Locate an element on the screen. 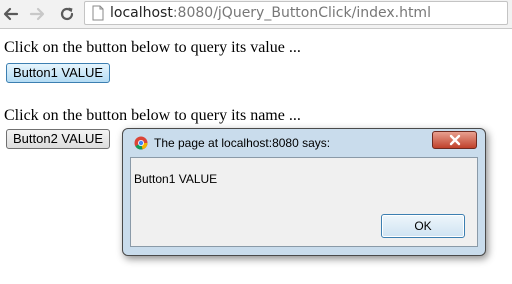 The image size is (512, 284). back-button is located at coordinates (11, 14).